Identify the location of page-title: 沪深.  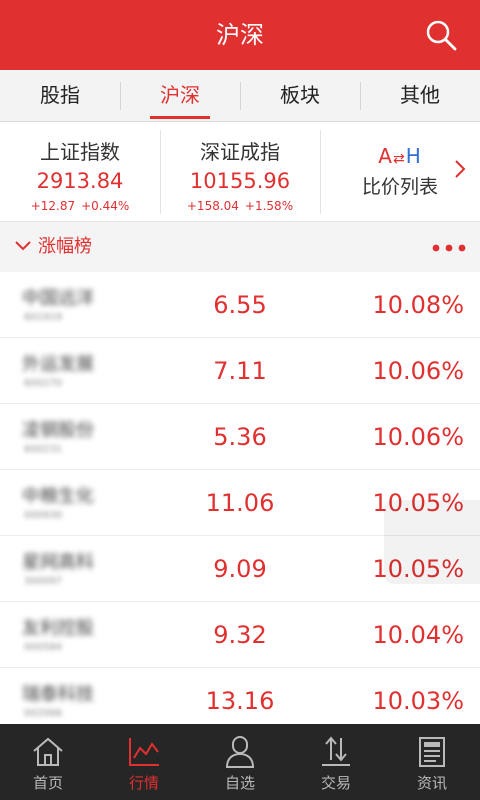
(240, 35).